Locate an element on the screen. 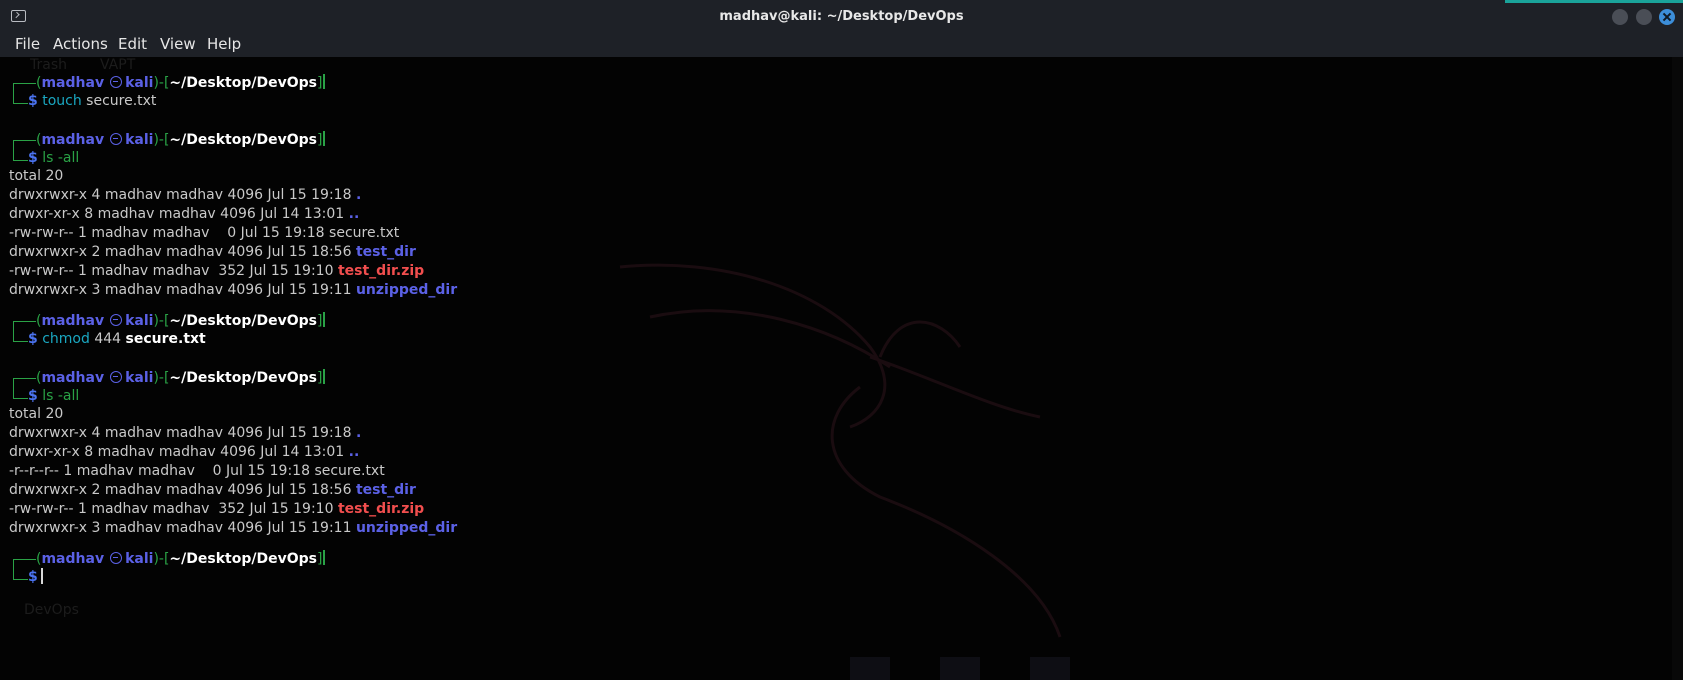 This screenshot has width=1683, height=680. minimize-button is located at coordinates (1620, 17).